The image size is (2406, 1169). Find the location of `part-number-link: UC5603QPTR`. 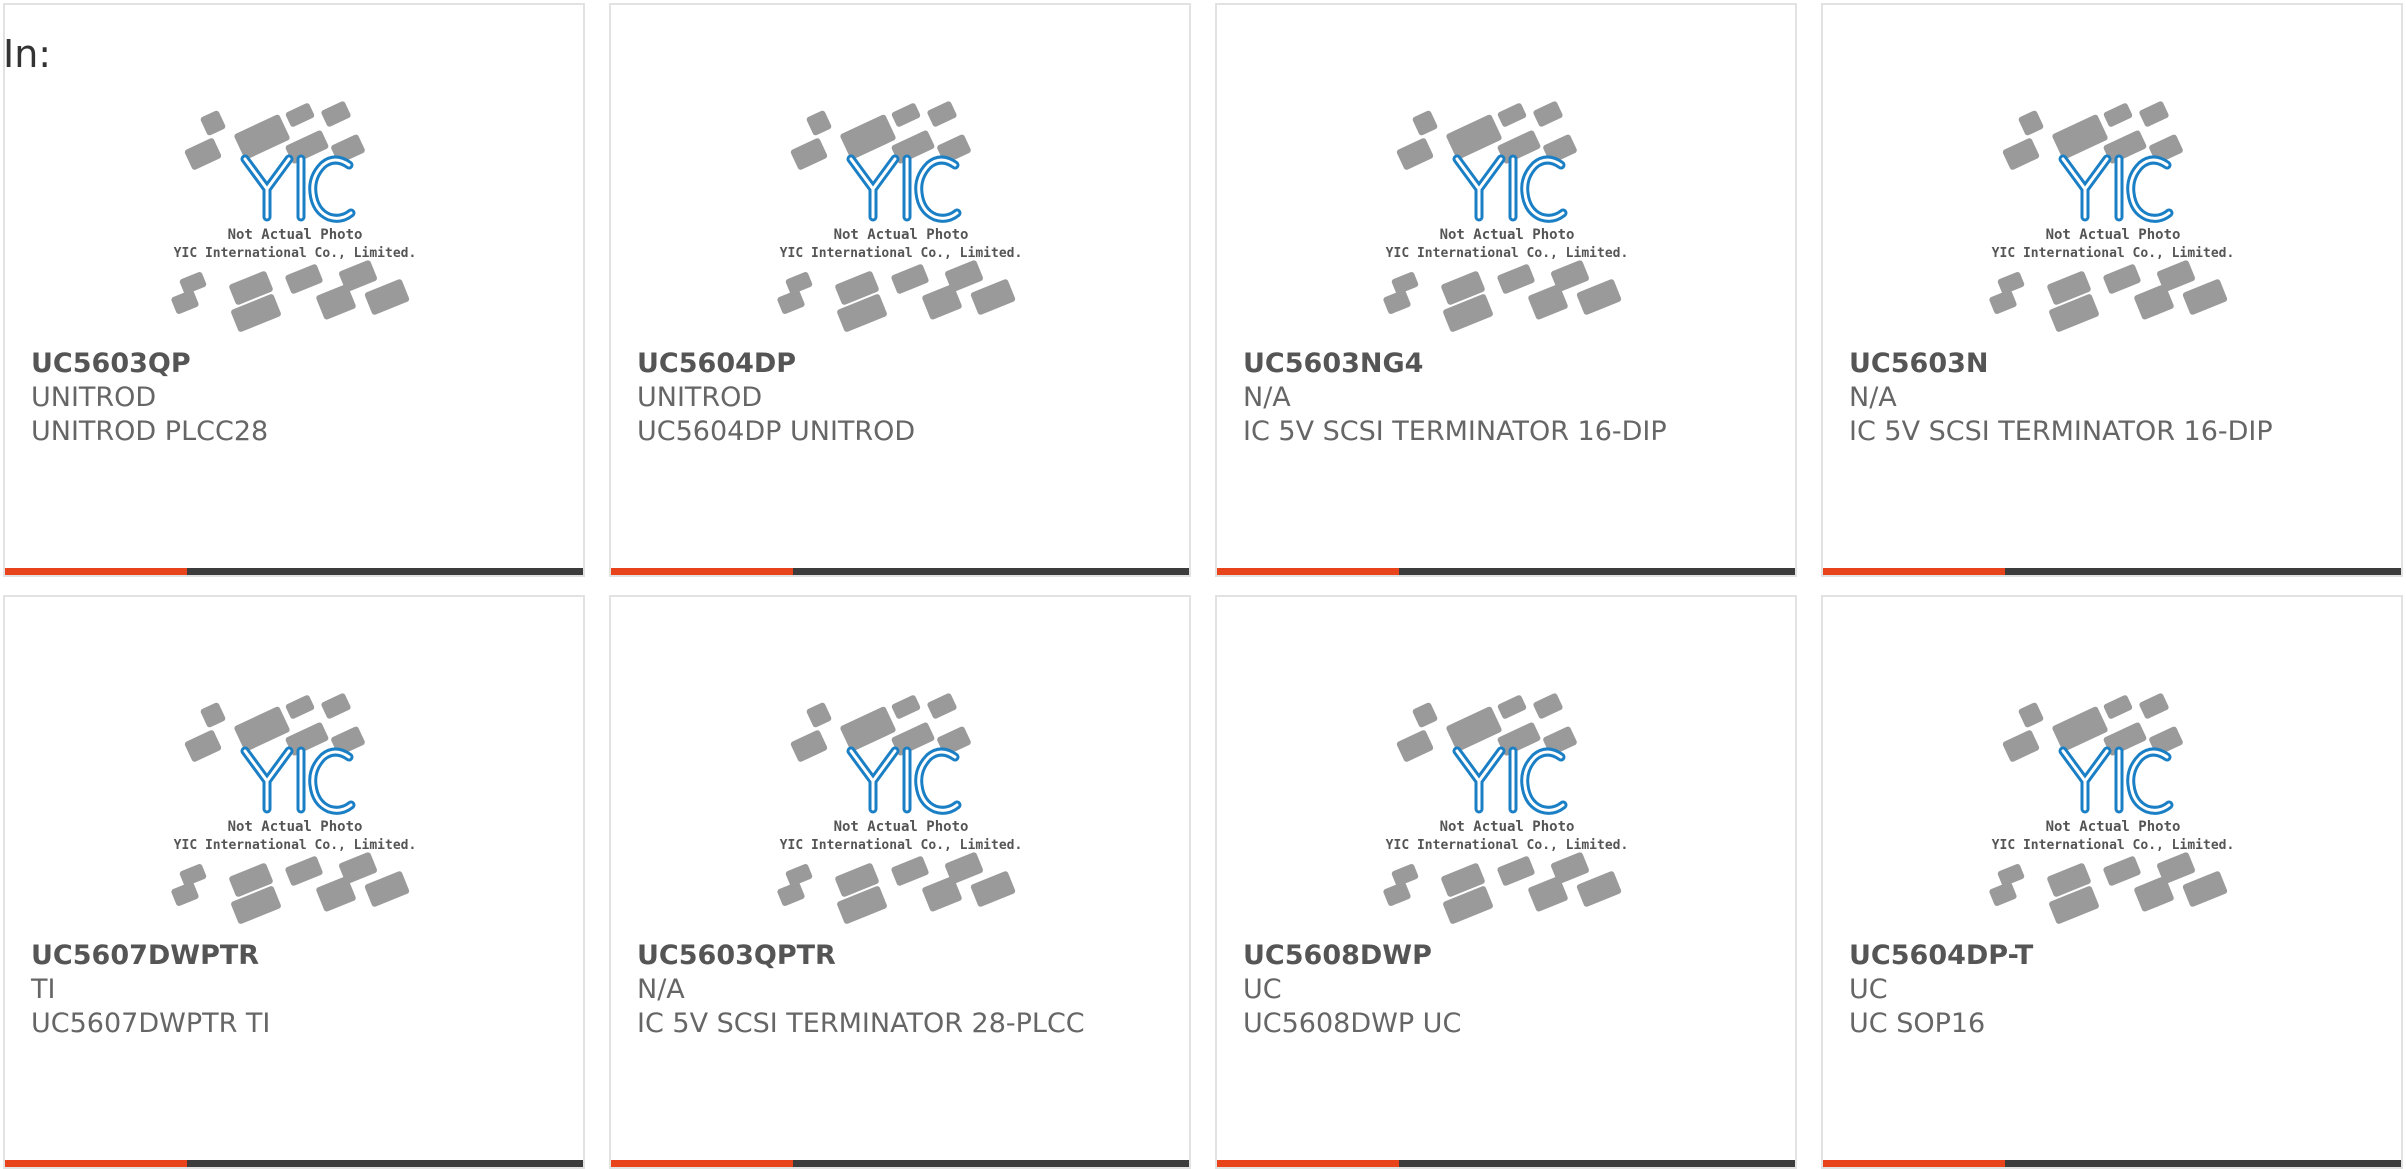

part-number-link: UC5603QPTR is located at coordinates (897, 956).